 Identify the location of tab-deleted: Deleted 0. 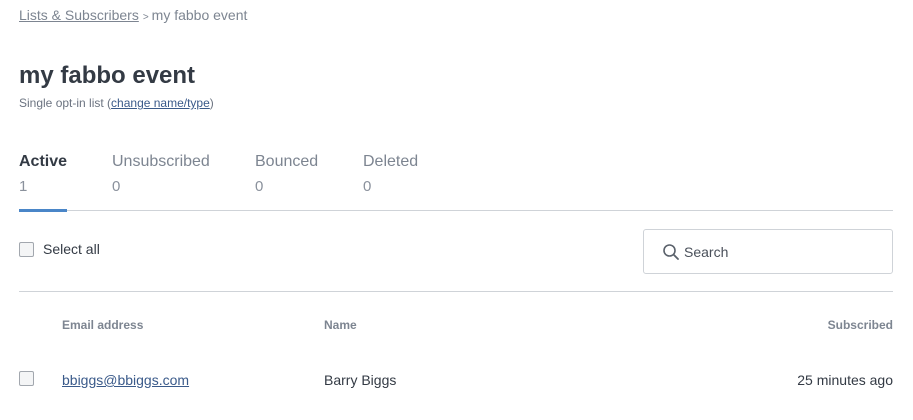
(390, 181).